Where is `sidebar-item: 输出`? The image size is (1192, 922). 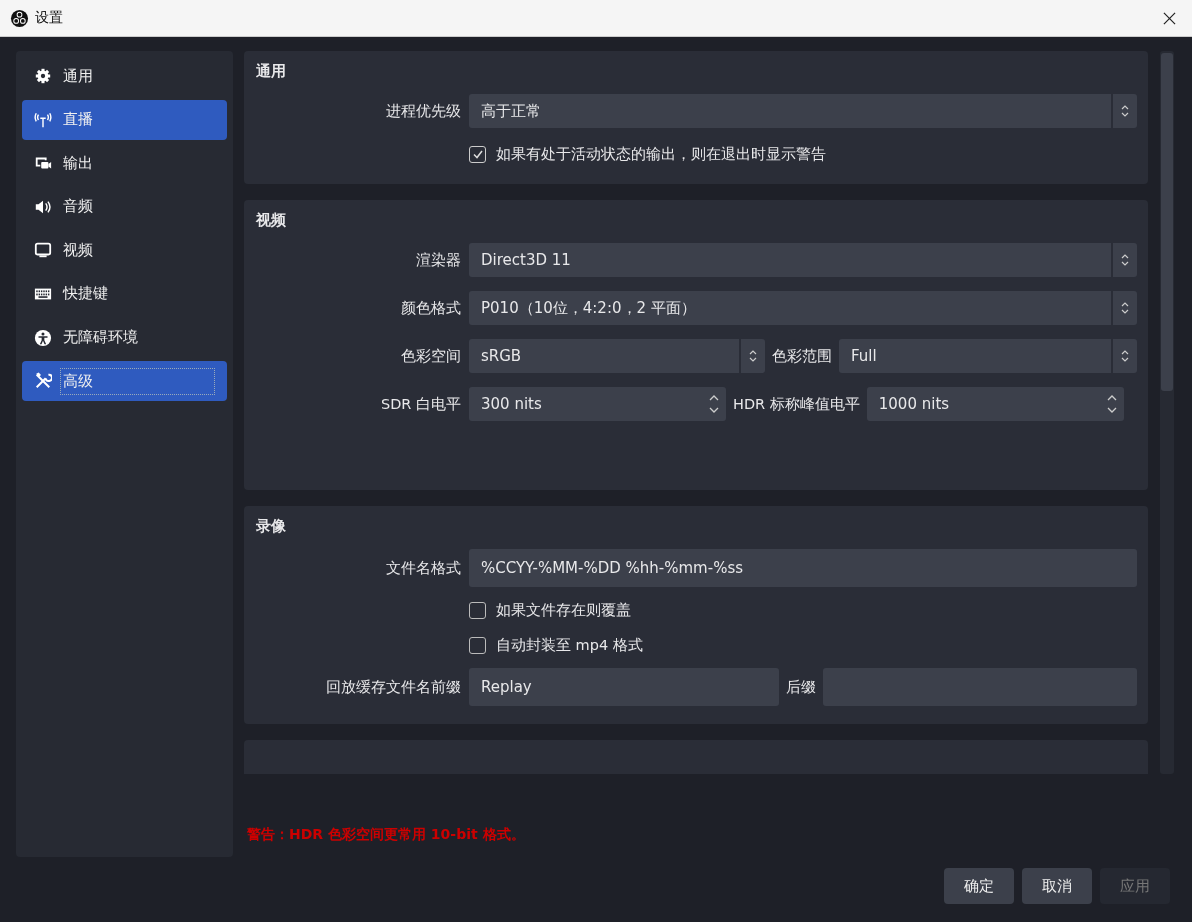 sidebar-item: 输出 is located at coordinates (124, 163).